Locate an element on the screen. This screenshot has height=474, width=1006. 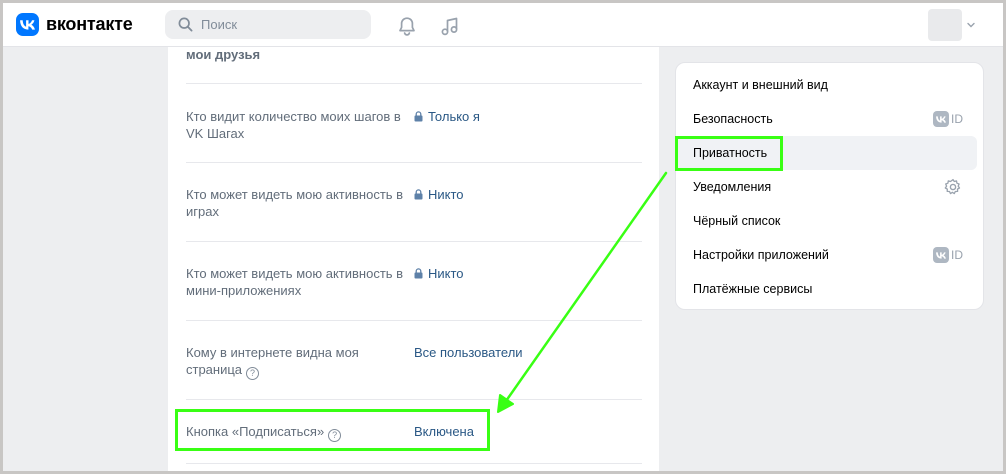
bell-icon is located at coordinates (407, 26).